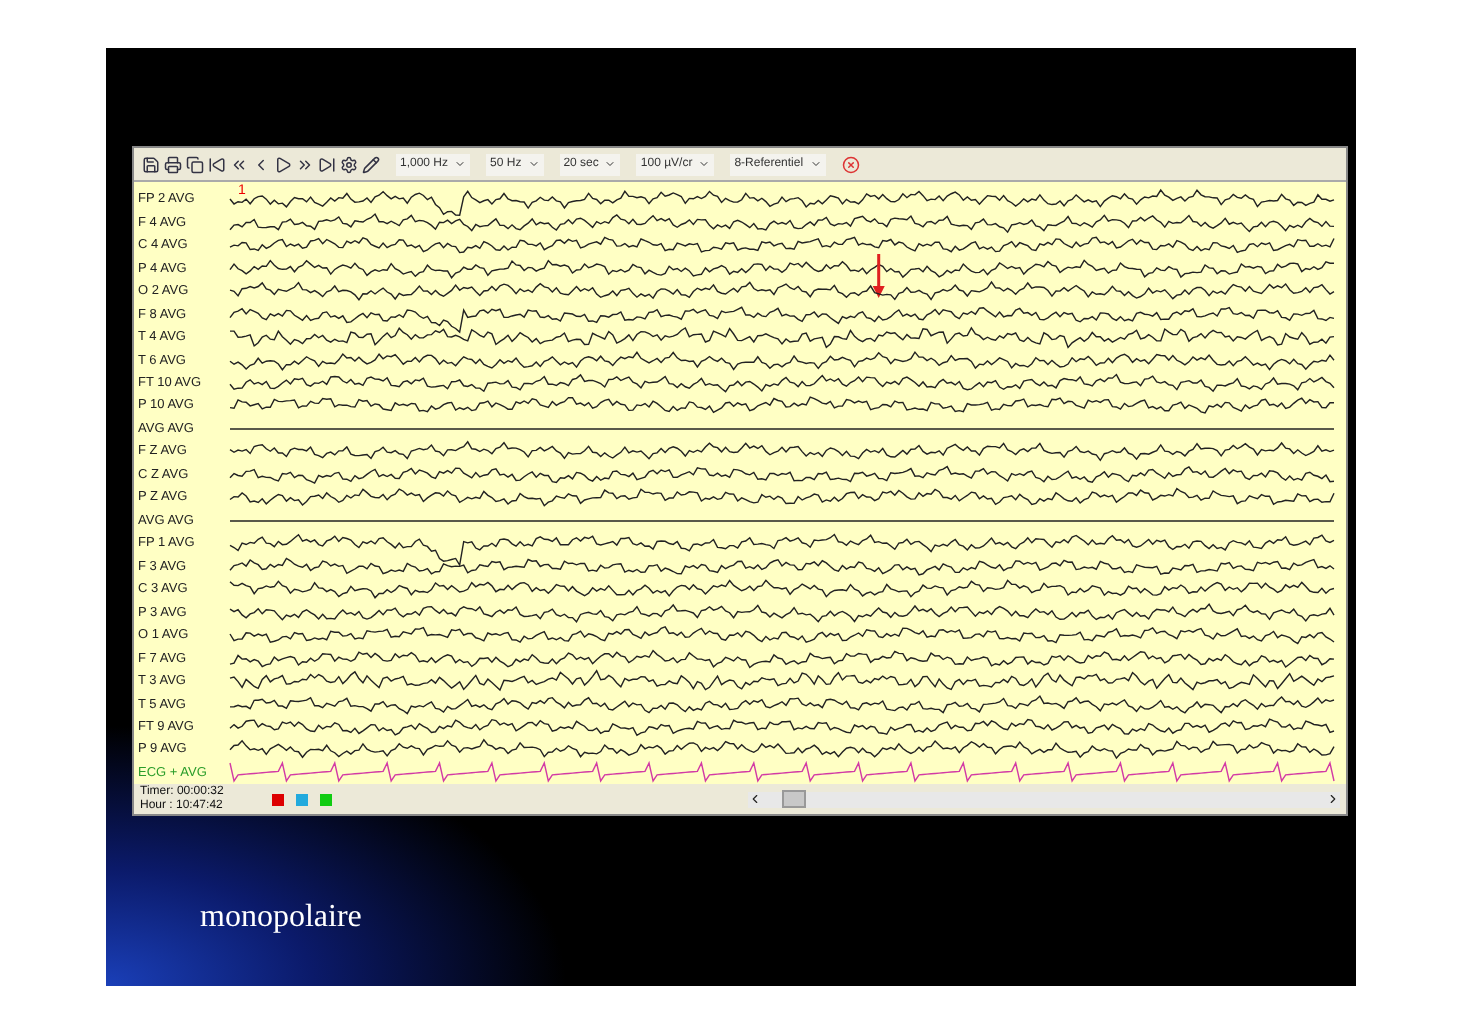  I want to click on fast-forward-icon, so click(305, 164).